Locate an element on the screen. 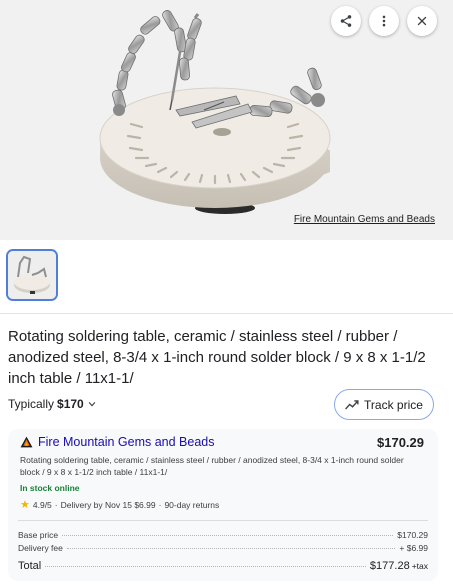 The image size is (453, 585). offer-price: $170.29 is located at coordinates (400, 442).